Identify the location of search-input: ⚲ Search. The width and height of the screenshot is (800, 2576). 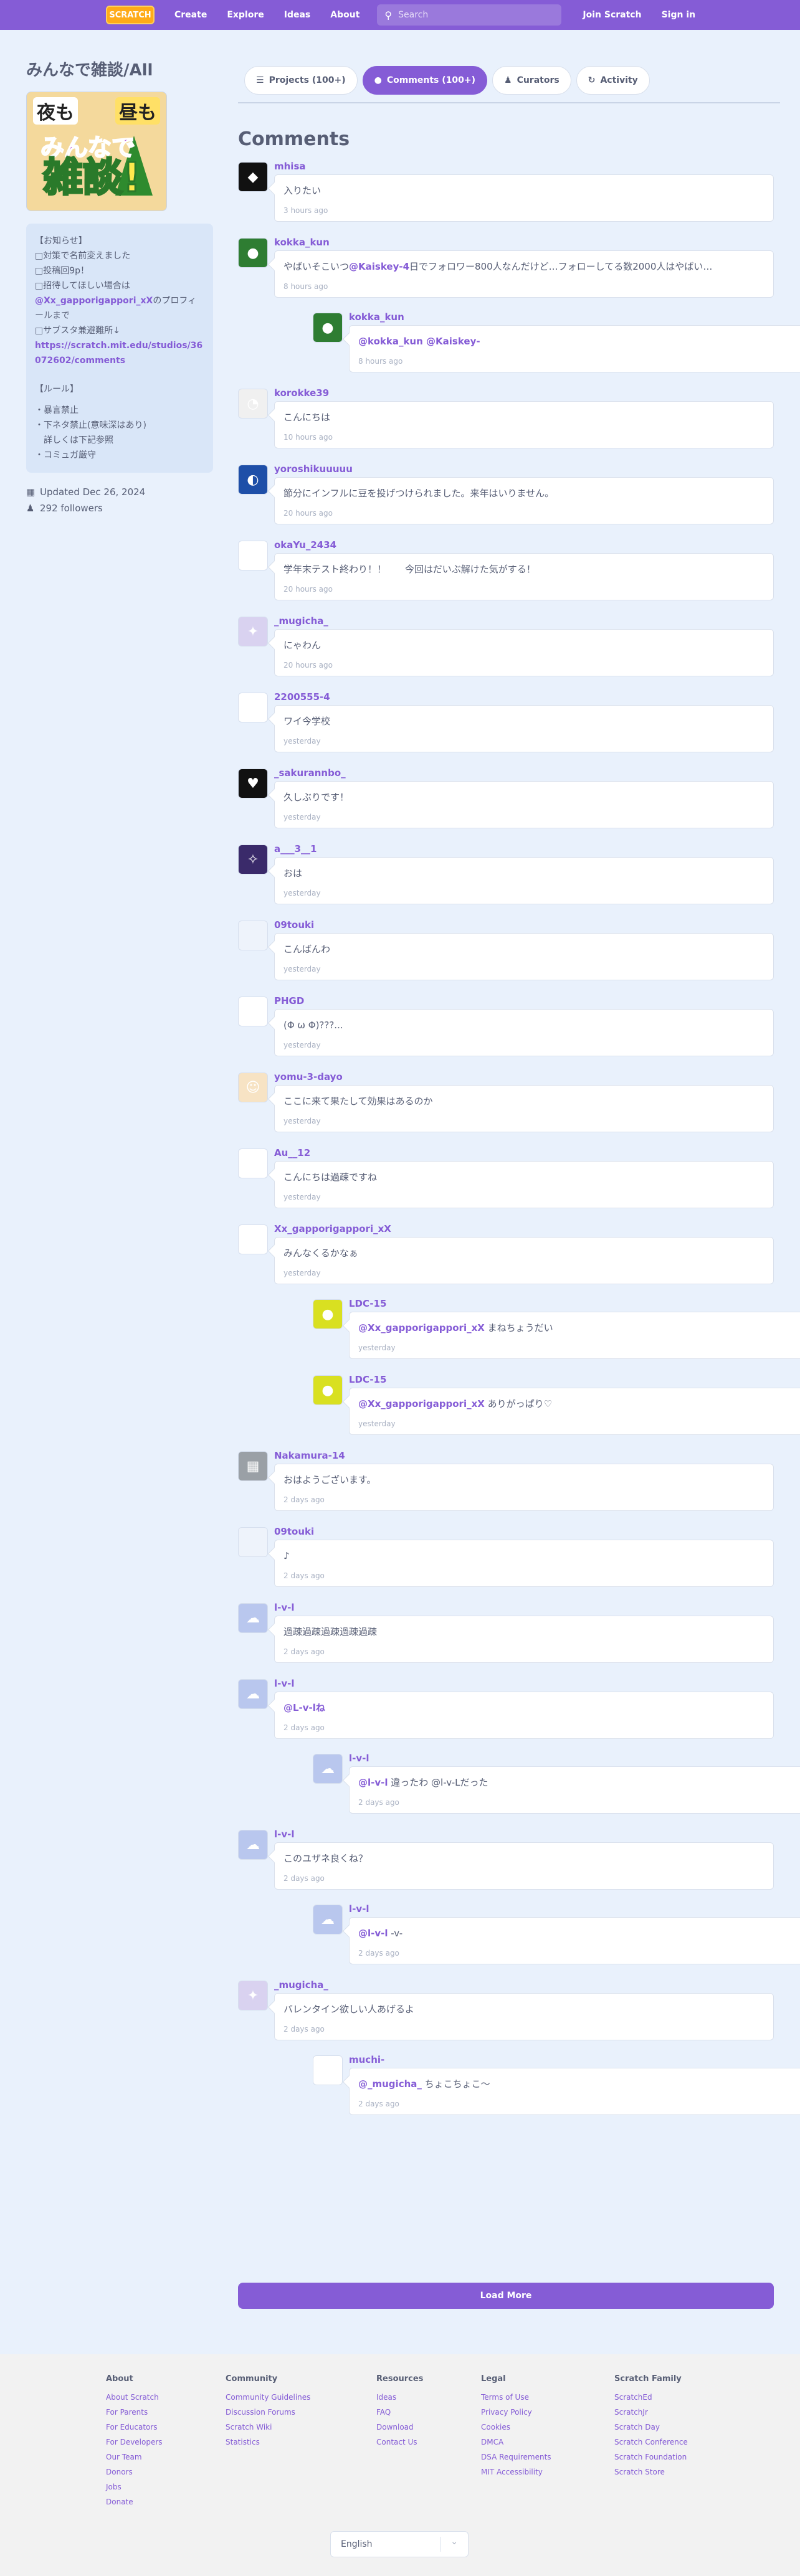
(469, 15).